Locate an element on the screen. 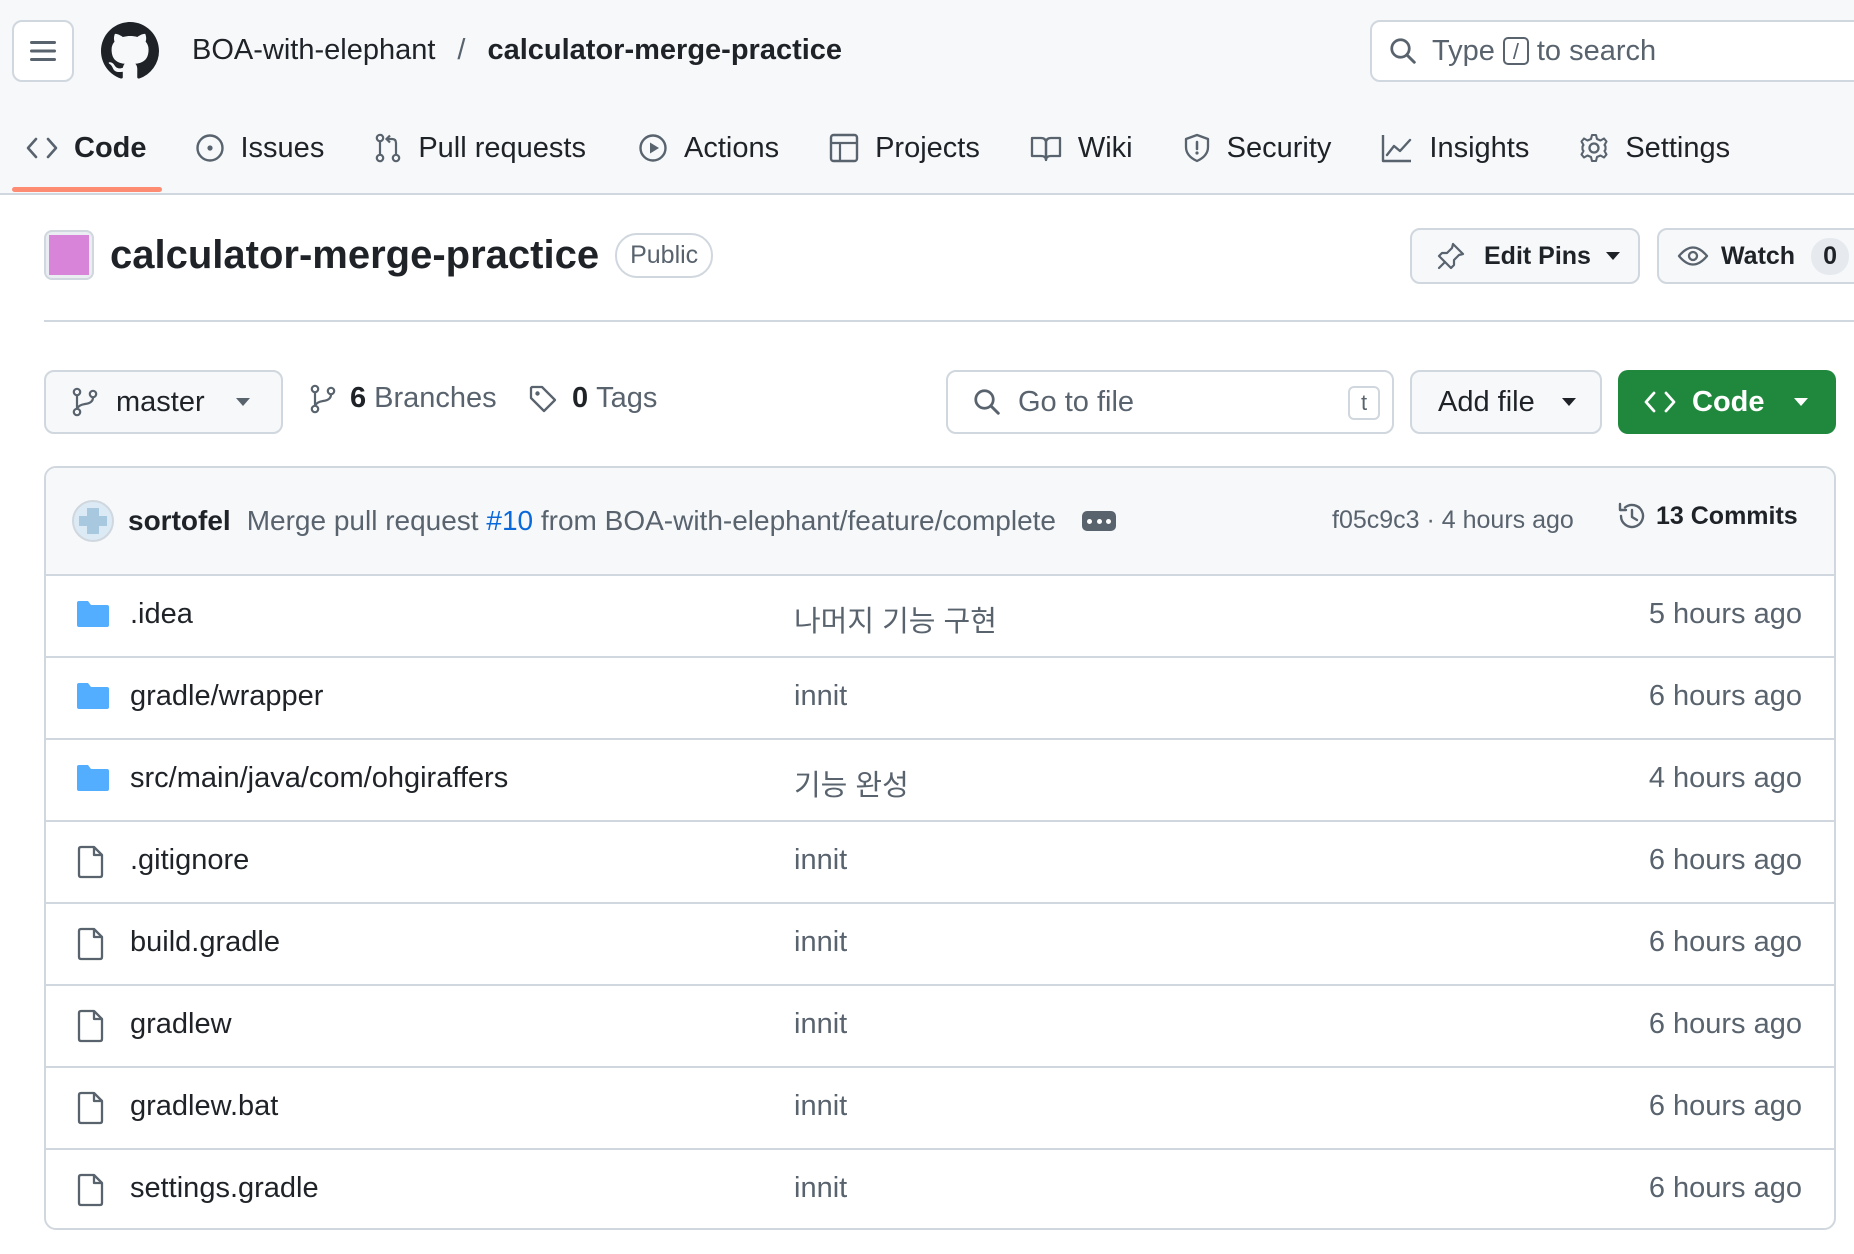  code-icon is located at coordinates (1660, 402).